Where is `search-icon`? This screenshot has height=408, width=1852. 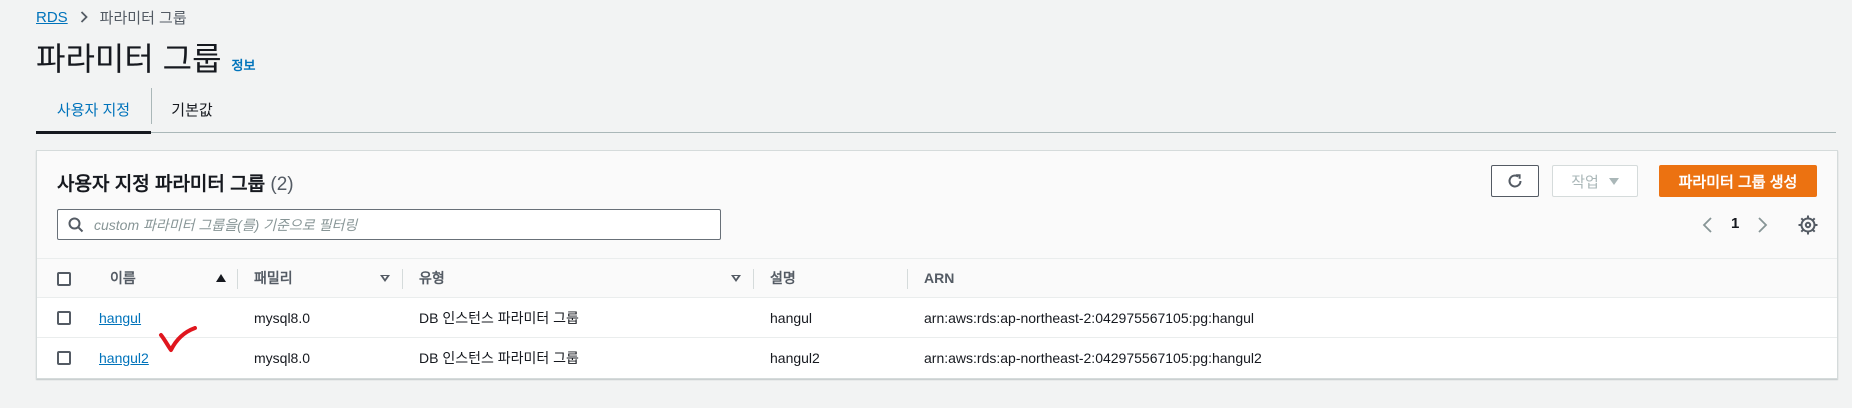 search-icon is located at coordinates (76, 224).